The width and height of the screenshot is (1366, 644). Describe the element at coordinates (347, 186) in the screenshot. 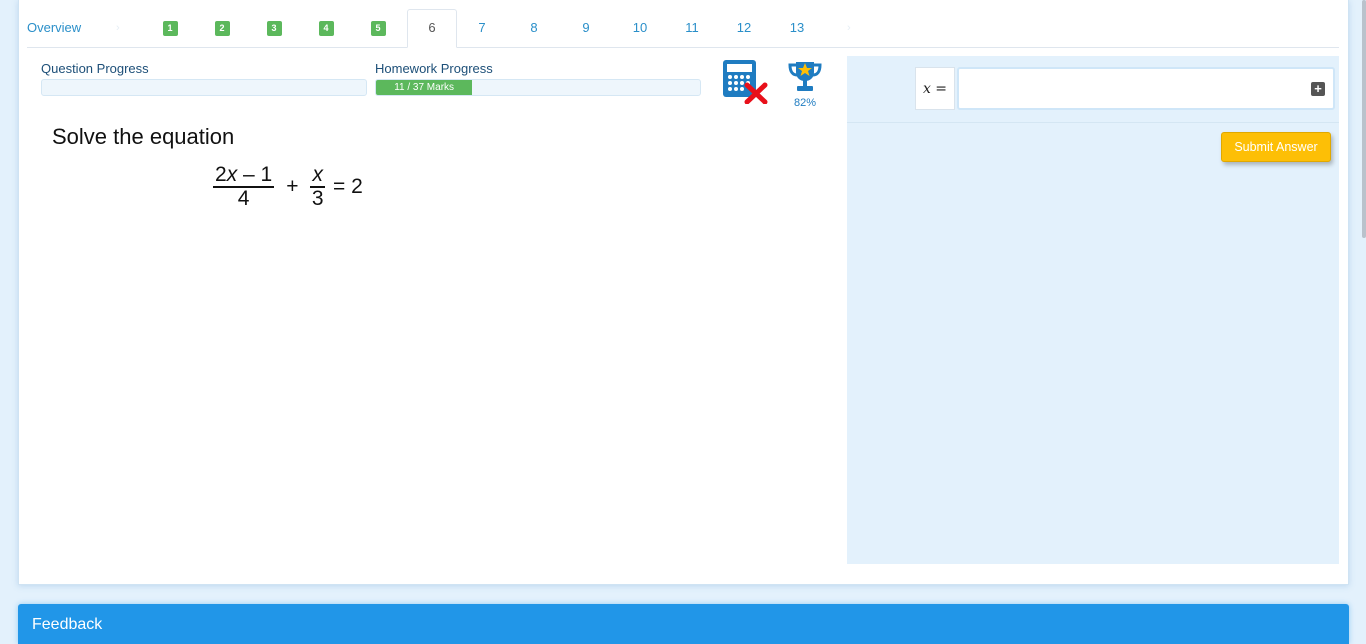

I see `right-hand-side: = 2` at that location.